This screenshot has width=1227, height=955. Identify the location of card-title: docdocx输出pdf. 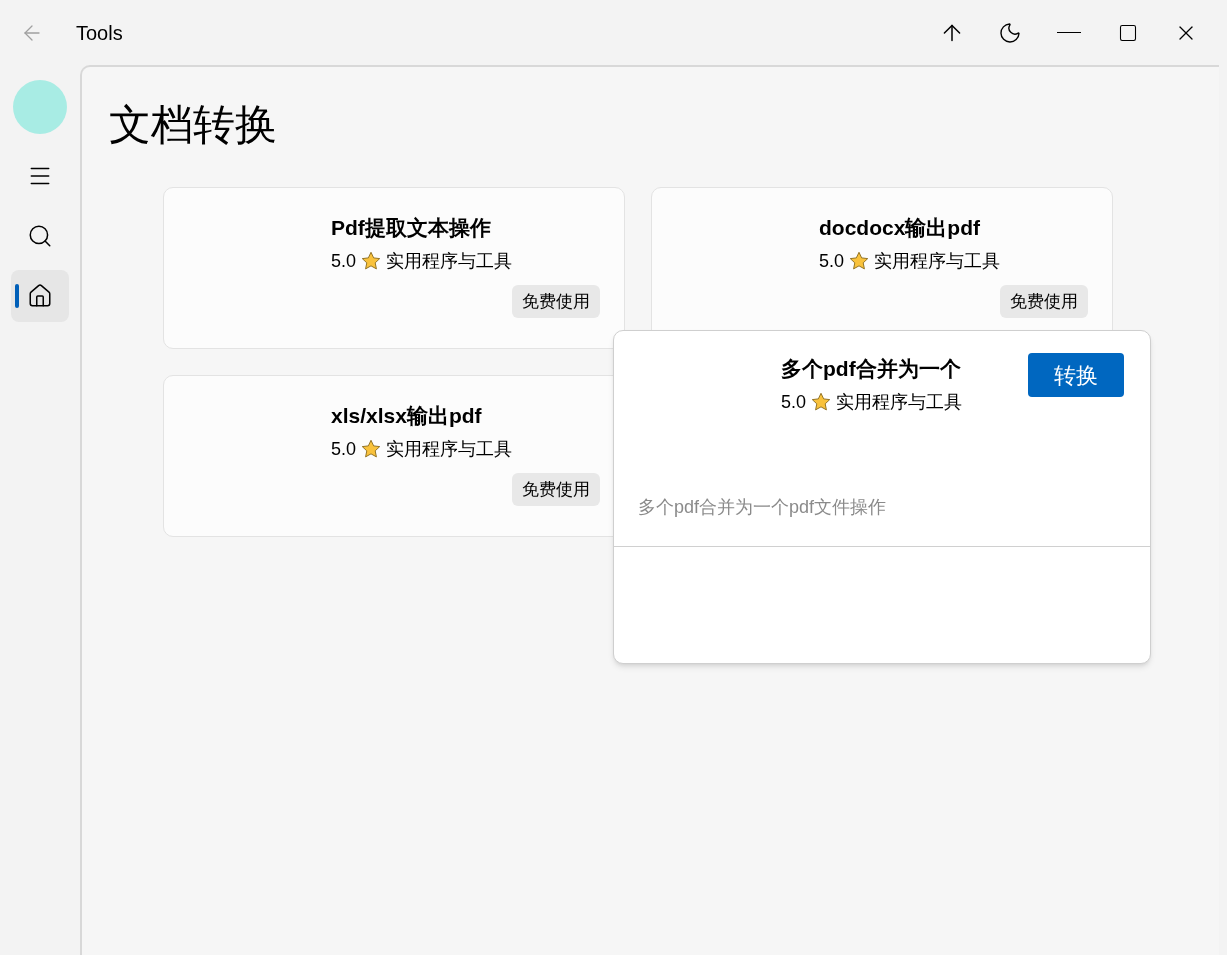
(900, 228).